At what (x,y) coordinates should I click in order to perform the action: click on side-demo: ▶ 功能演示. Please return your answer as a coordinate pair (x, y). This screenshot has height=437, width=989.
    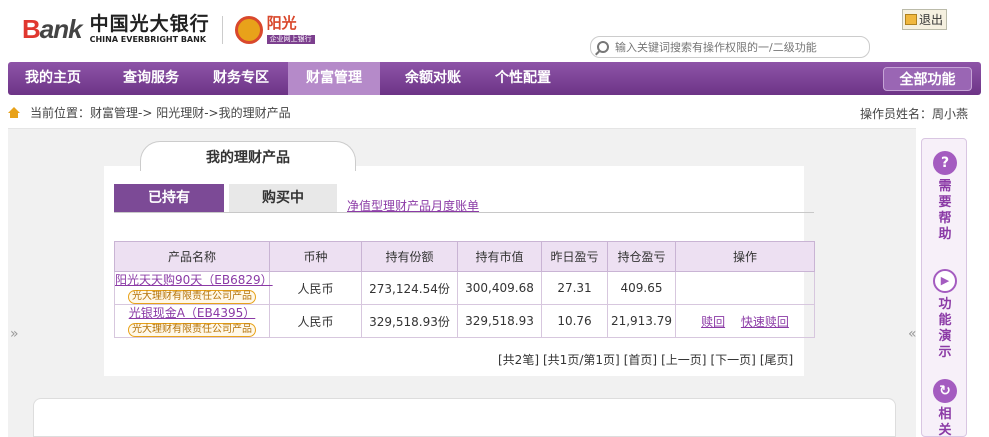
    Looking at the image, I should click on (945, 315).